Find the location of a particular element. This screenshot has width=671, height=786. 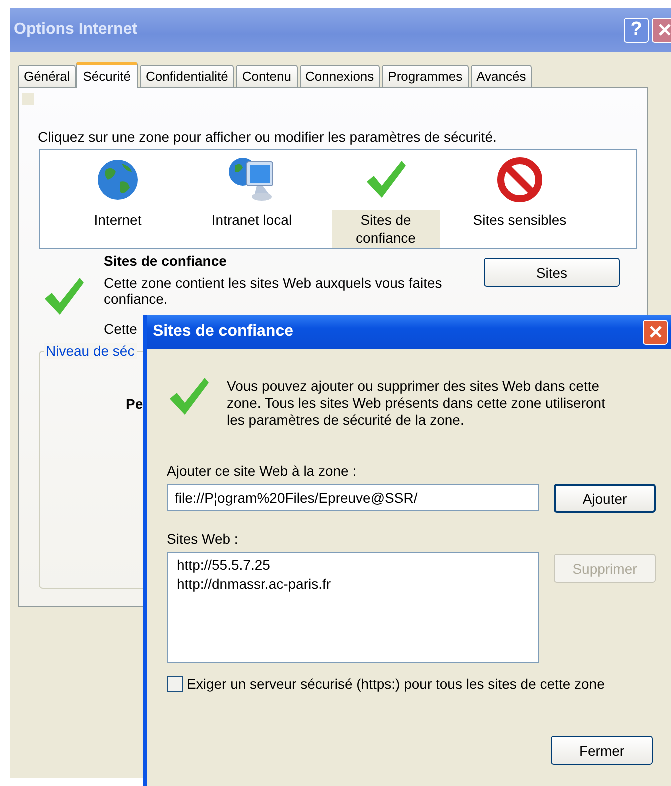

site-item: http://55.5.7.25 is located at coordinates (353, 565).